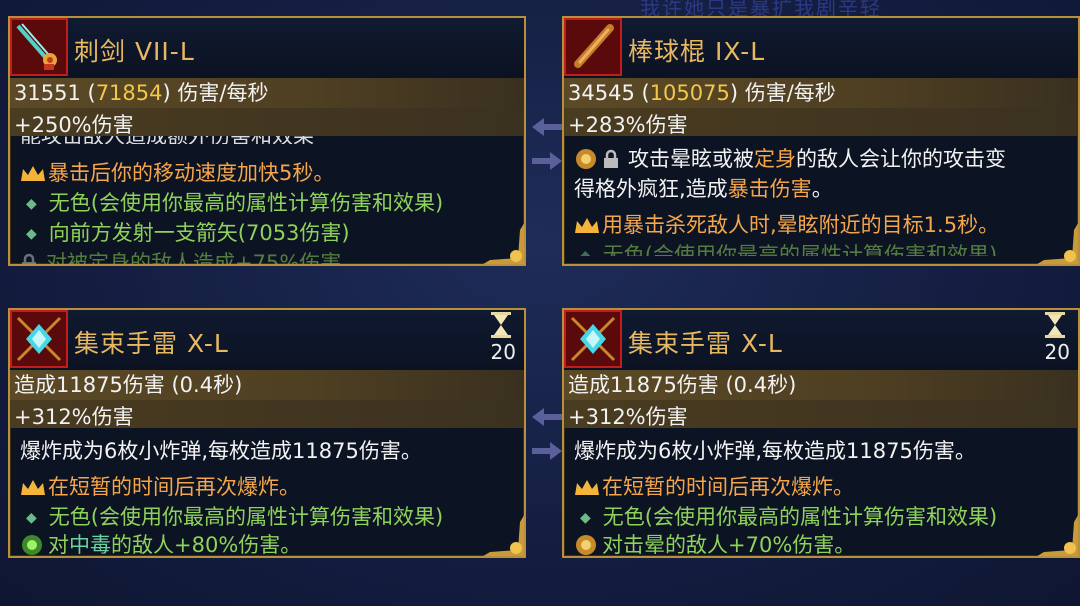 This screenshot has width=1080, height=606. What do you see at coordinates (269, 543) in the screenshot?
I see `poison-perk: 对中毒的敌人+80%伤害。` at bounding box center [269, 543].